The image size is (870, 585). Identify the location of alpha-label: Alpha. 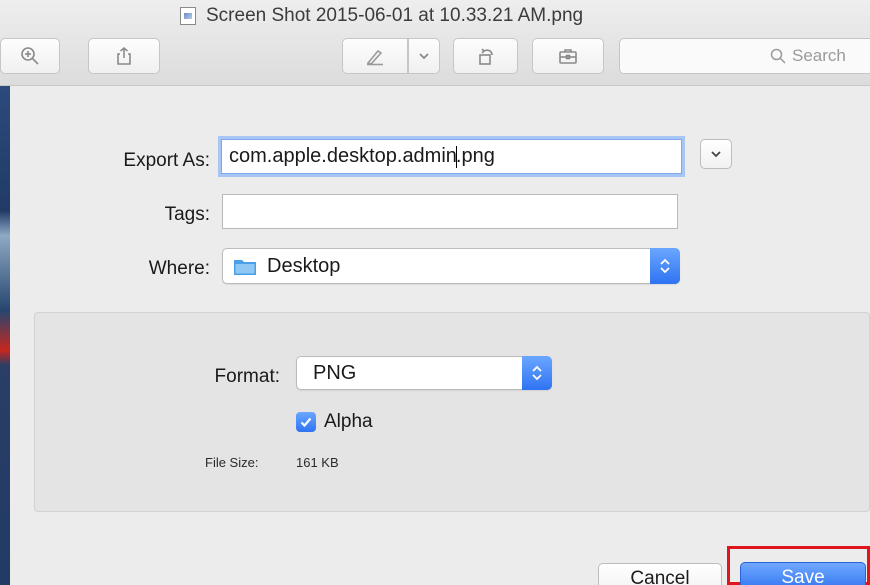
(348, 421).